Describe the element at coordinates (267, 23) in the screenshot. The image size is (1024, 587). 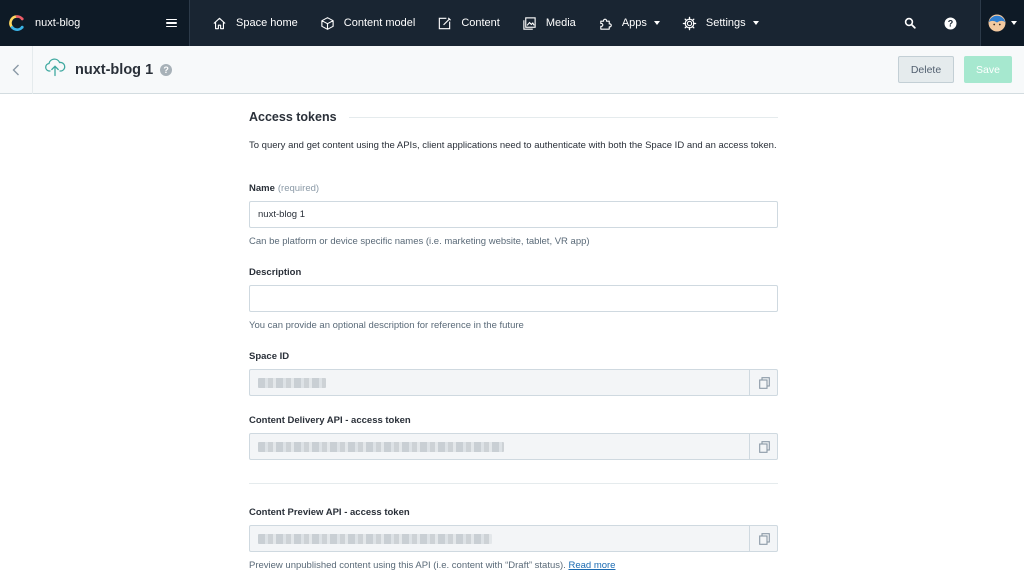
I see `nav-label: Space home` at that location.